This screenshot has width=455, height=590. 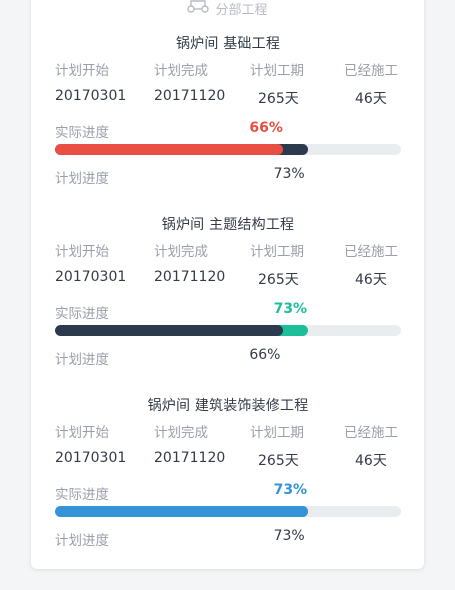 I want to click on planned-progress-fill, so click(x=169, y=330).